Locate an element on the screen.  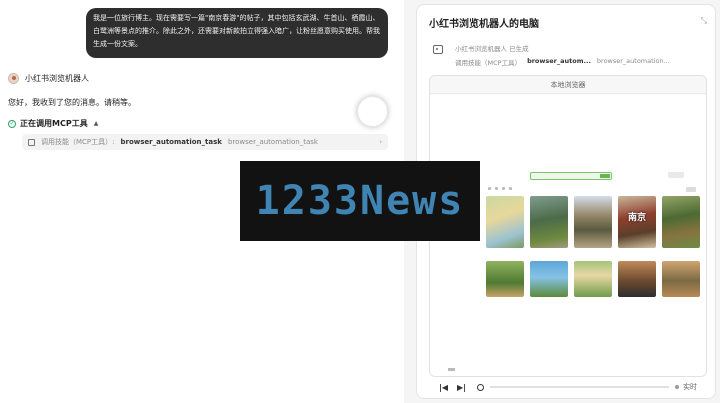
search-input is located at coordinates (571, 176).